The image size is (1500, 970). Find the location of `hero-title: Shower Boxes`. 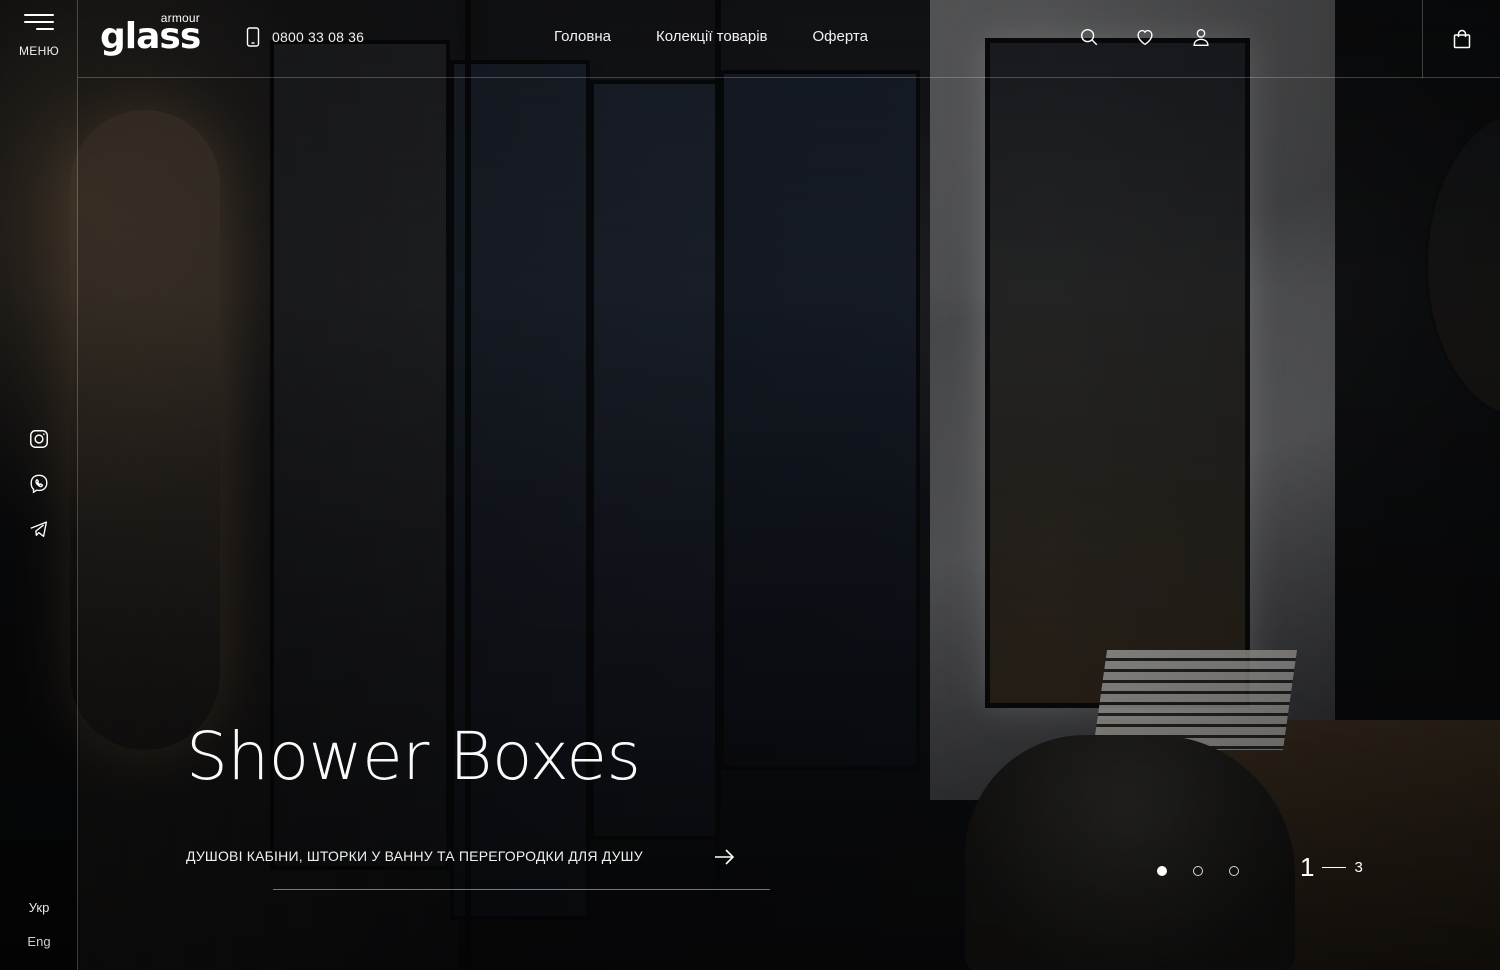

hero-title: Shower Boxes is located at coordinates (413, 756).